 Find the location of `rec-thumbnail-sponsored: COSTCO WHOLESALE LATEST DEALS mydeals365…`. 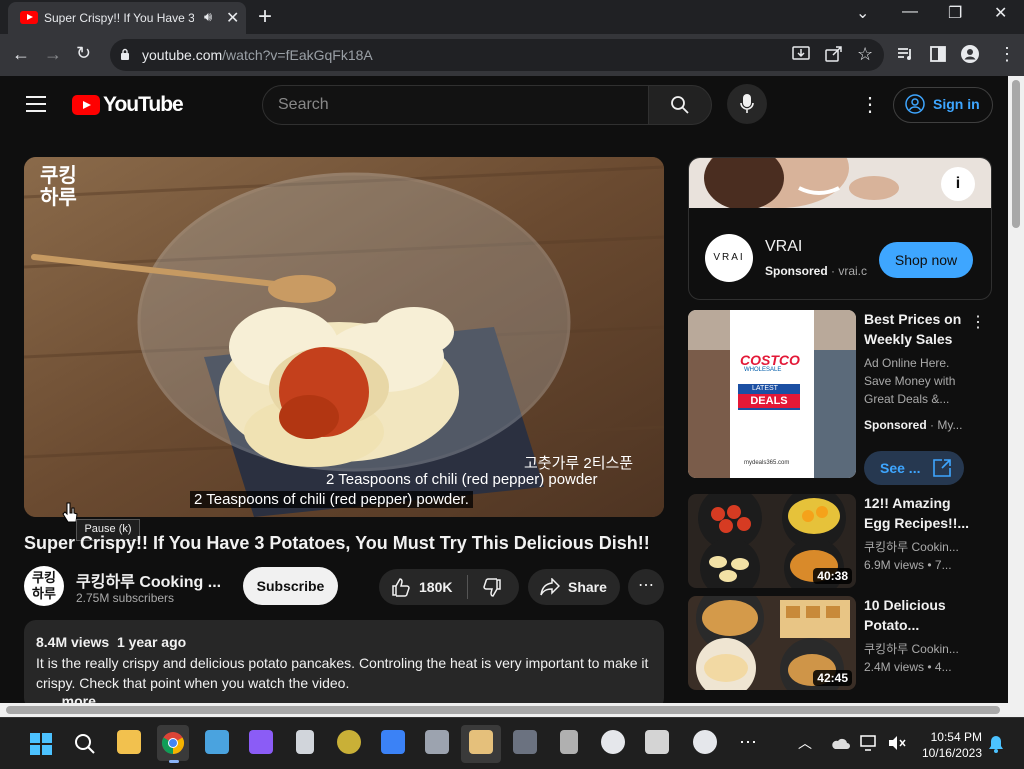

rec-thumbnail-sponsored: COSTCO WHOLESALE LATEST DEALS mydeals365… is located at coordinates (772, 394).